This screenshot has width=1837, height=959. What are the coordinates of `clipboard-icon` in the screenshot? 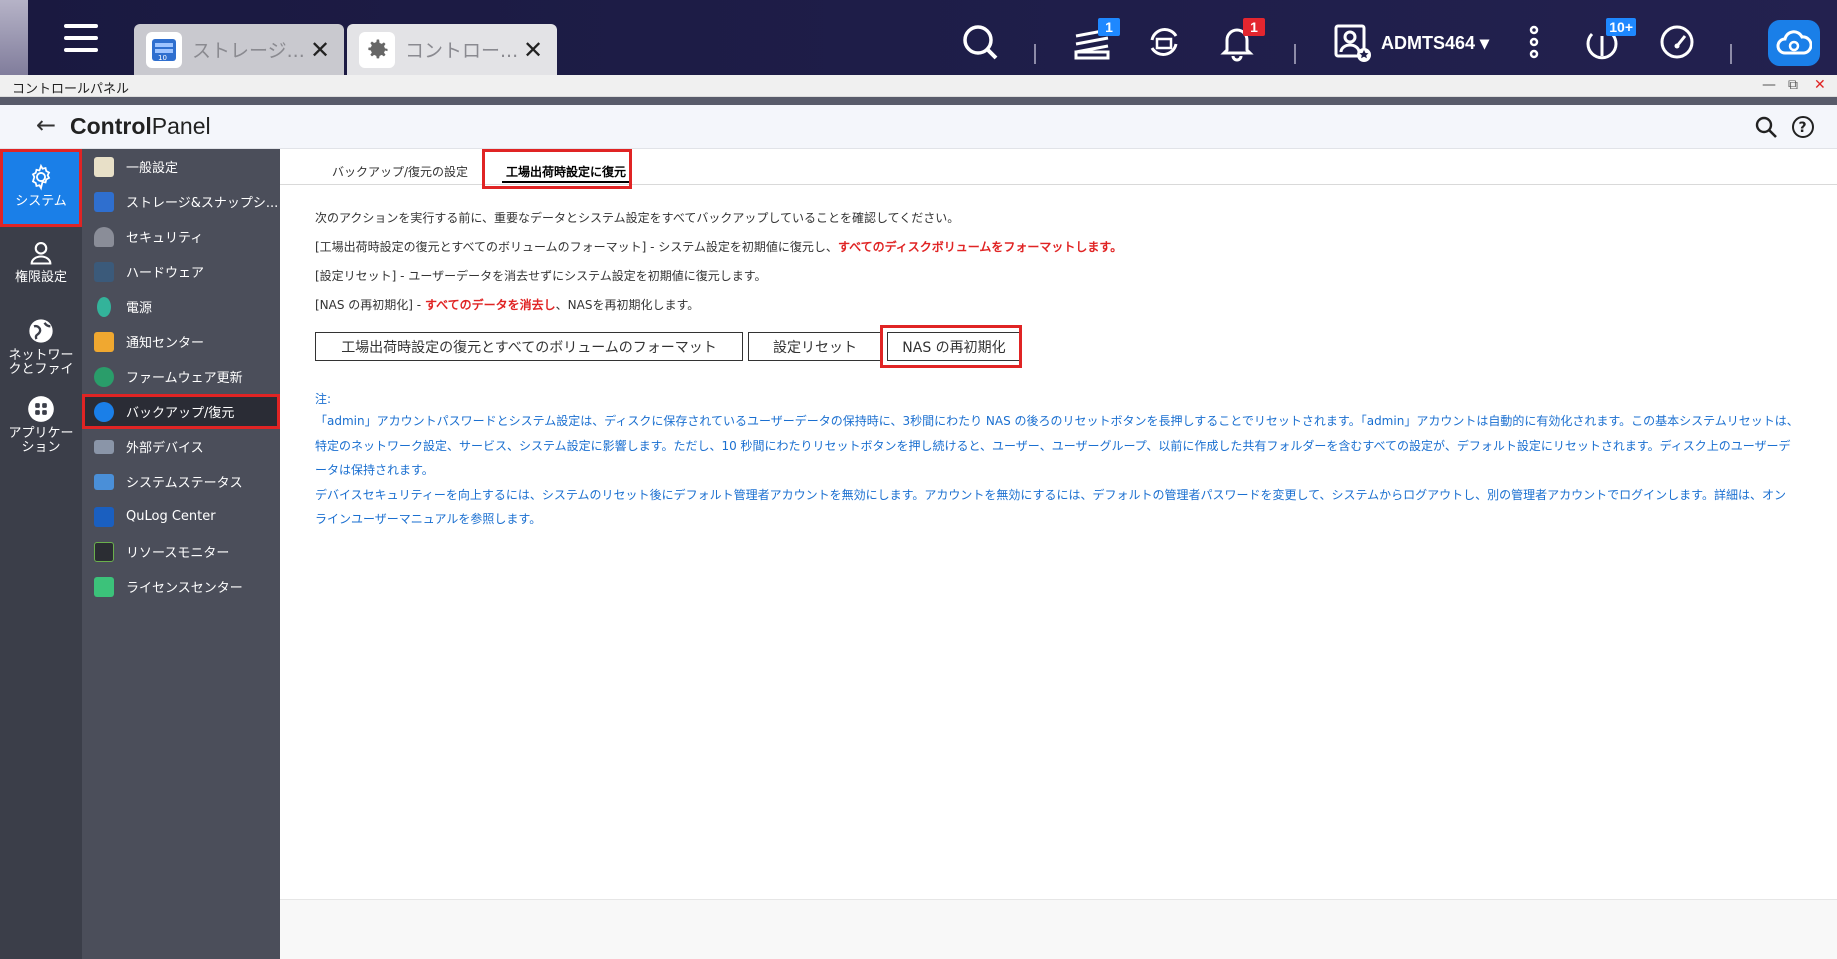 It's located at (104, 166).